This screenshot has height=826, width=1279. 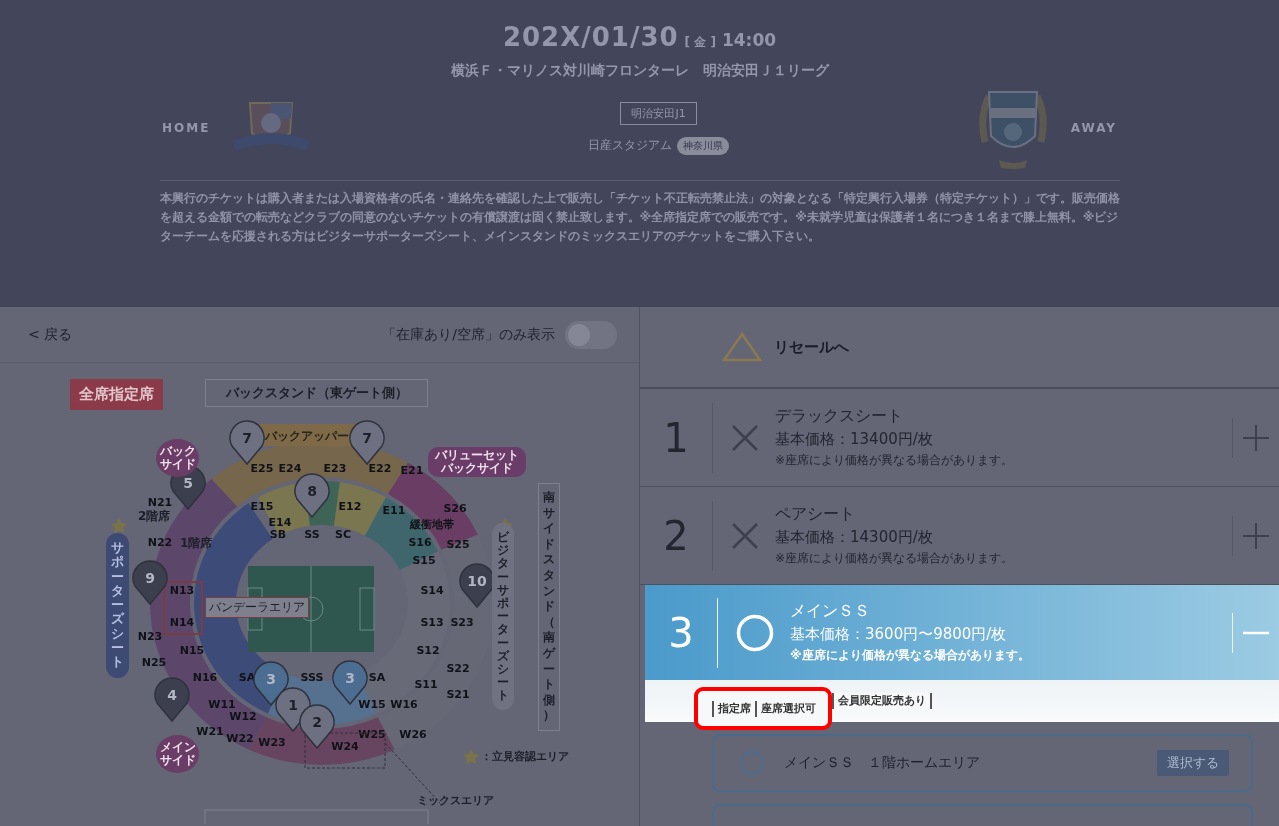 I want to click on section-label: E14, so click(x=280, y=522).